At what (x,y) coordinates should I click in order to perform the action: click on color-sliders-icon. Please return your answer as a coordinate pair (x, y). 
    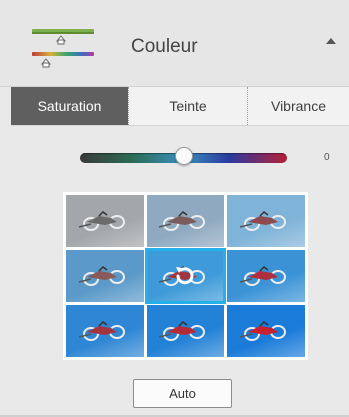
    Looking at the image, I should click on (63, 48).